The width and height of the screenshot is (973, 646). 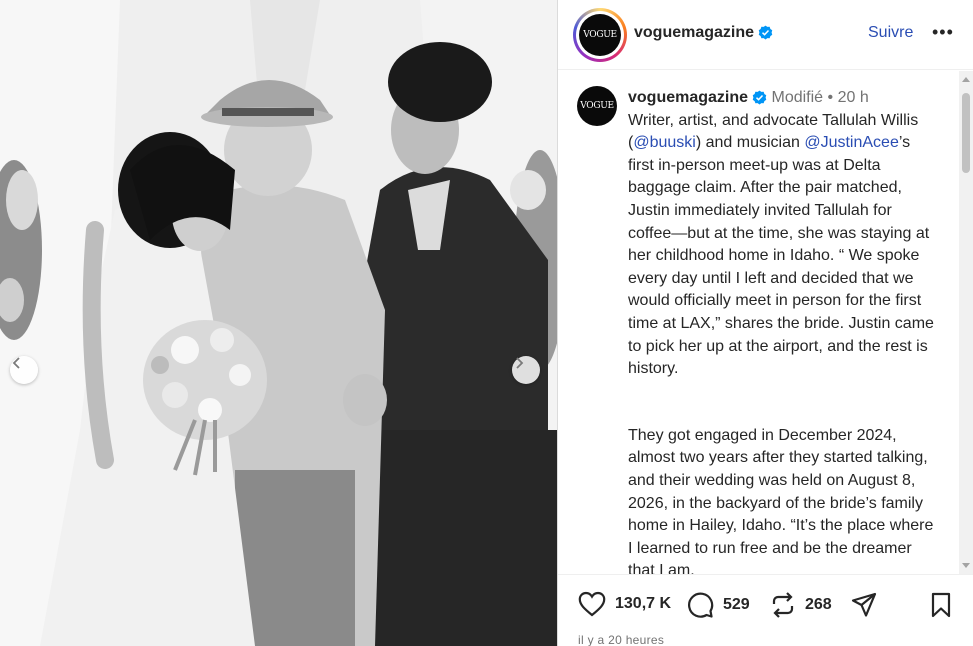 What do you see at coordinates (765, 610) in the screenshot?
I see `action-bar: 130,7 K 529 268 il y a 20 heures` at bounding box center [765, 610].